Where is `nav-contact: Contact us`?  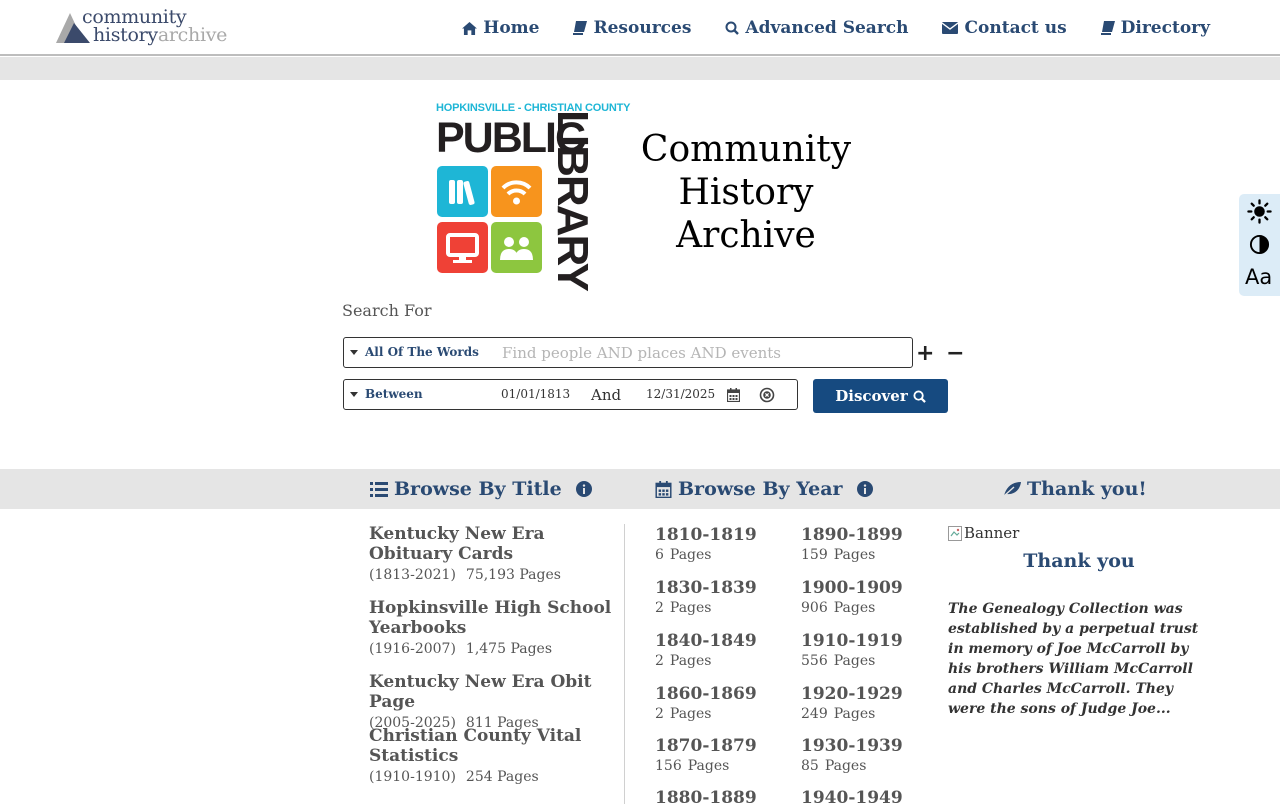
nav-contact: Contact us is located at coordinates (1004, 28).